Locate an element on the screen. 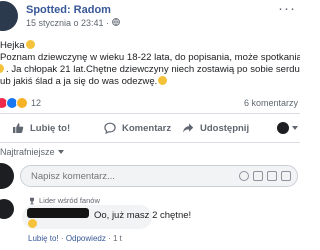  comment-icon is located at coordinates (110, 128).